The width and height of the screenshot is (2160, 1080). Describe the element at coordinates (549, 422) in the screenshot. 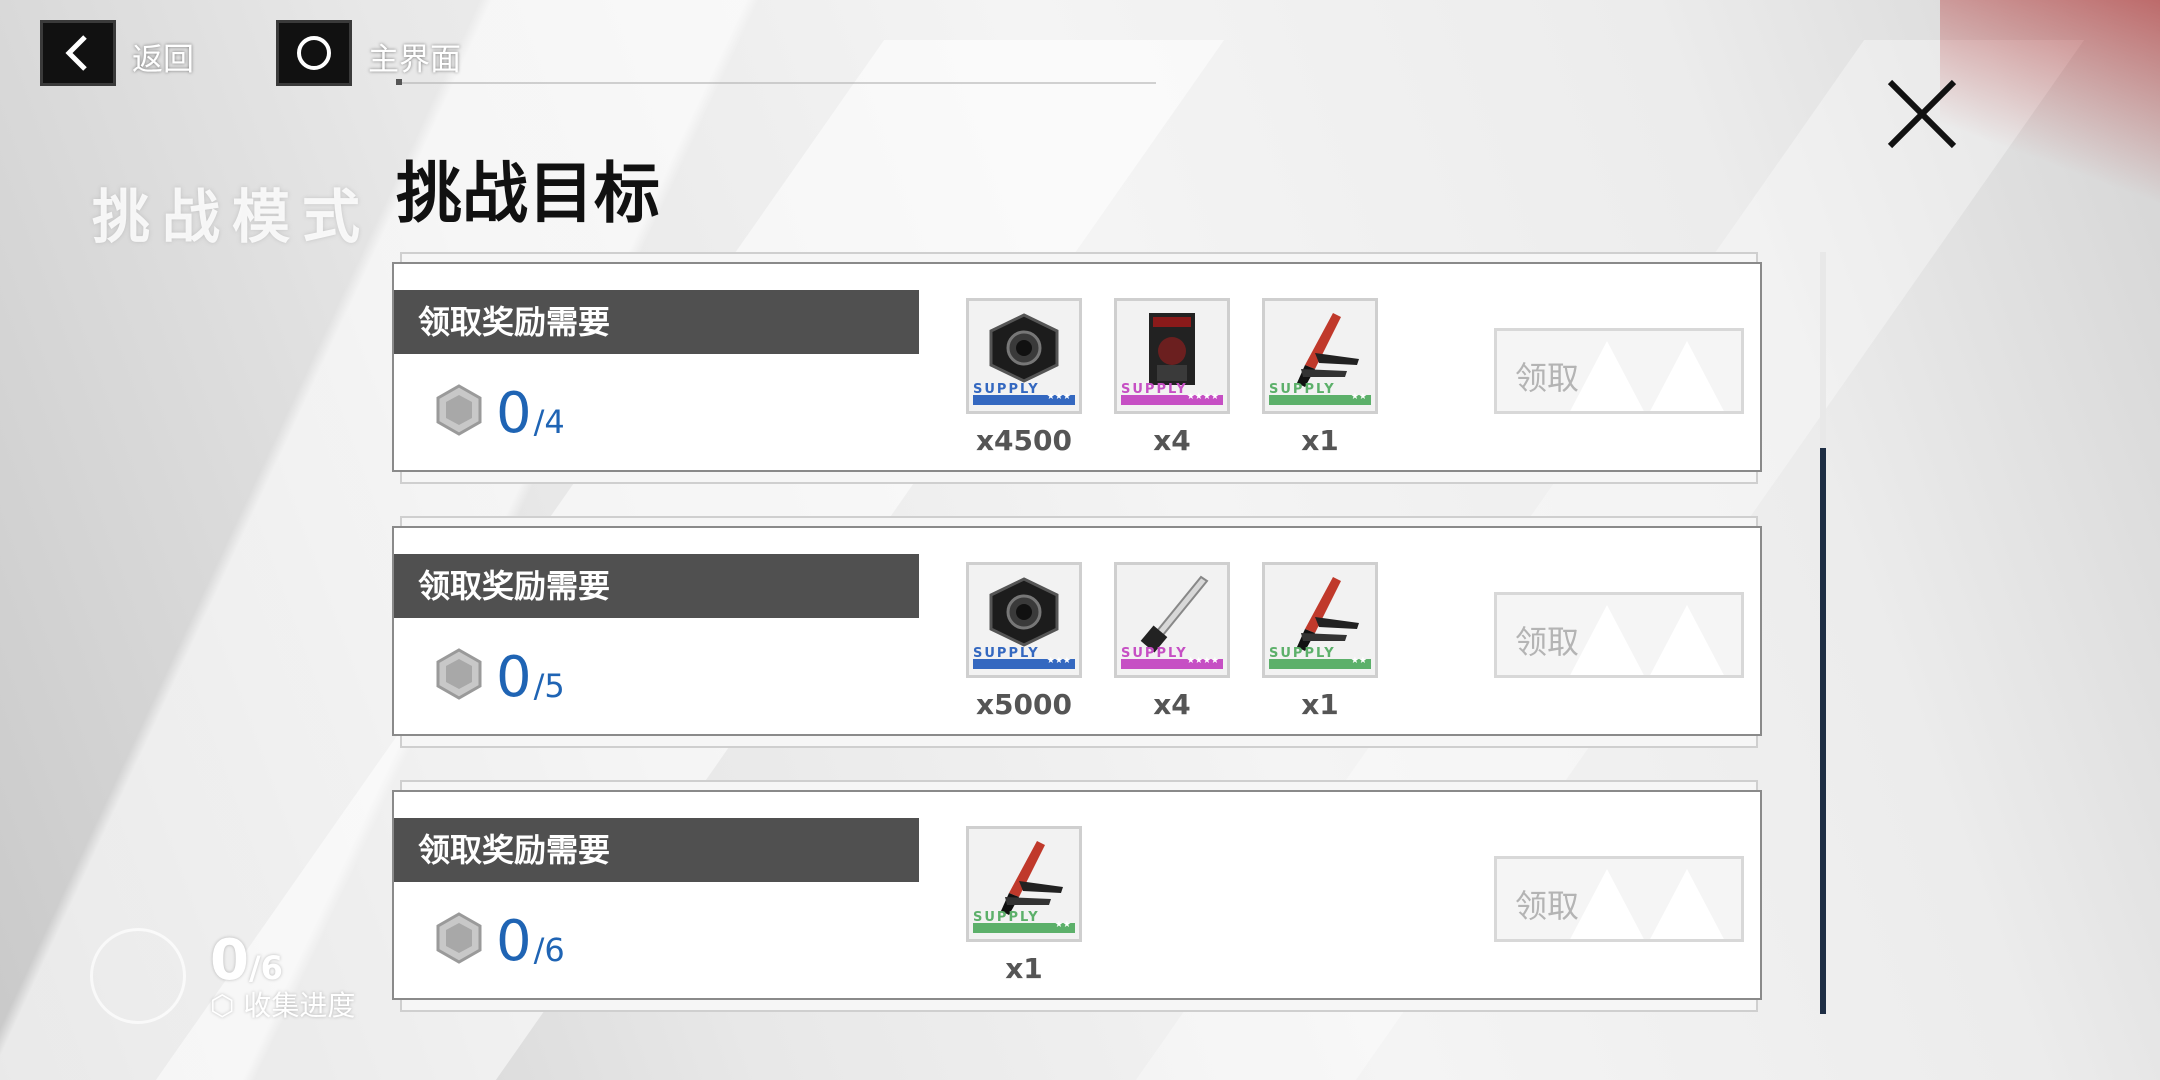

I see `progress-total: /4` at that location.